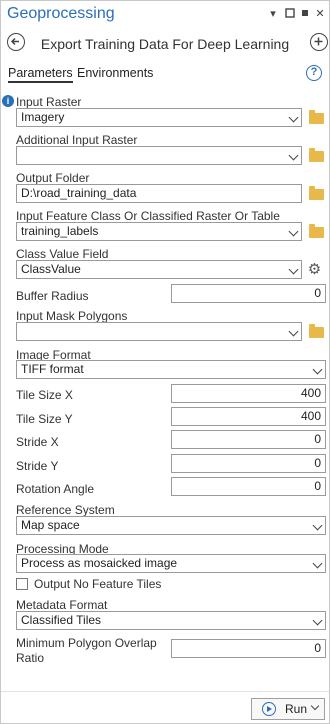 The image size is (330, 724). Describe the element at coordinates (55, 489) in the screenshot. I see `rotation-angle-label: Rotation Angle` at that location.